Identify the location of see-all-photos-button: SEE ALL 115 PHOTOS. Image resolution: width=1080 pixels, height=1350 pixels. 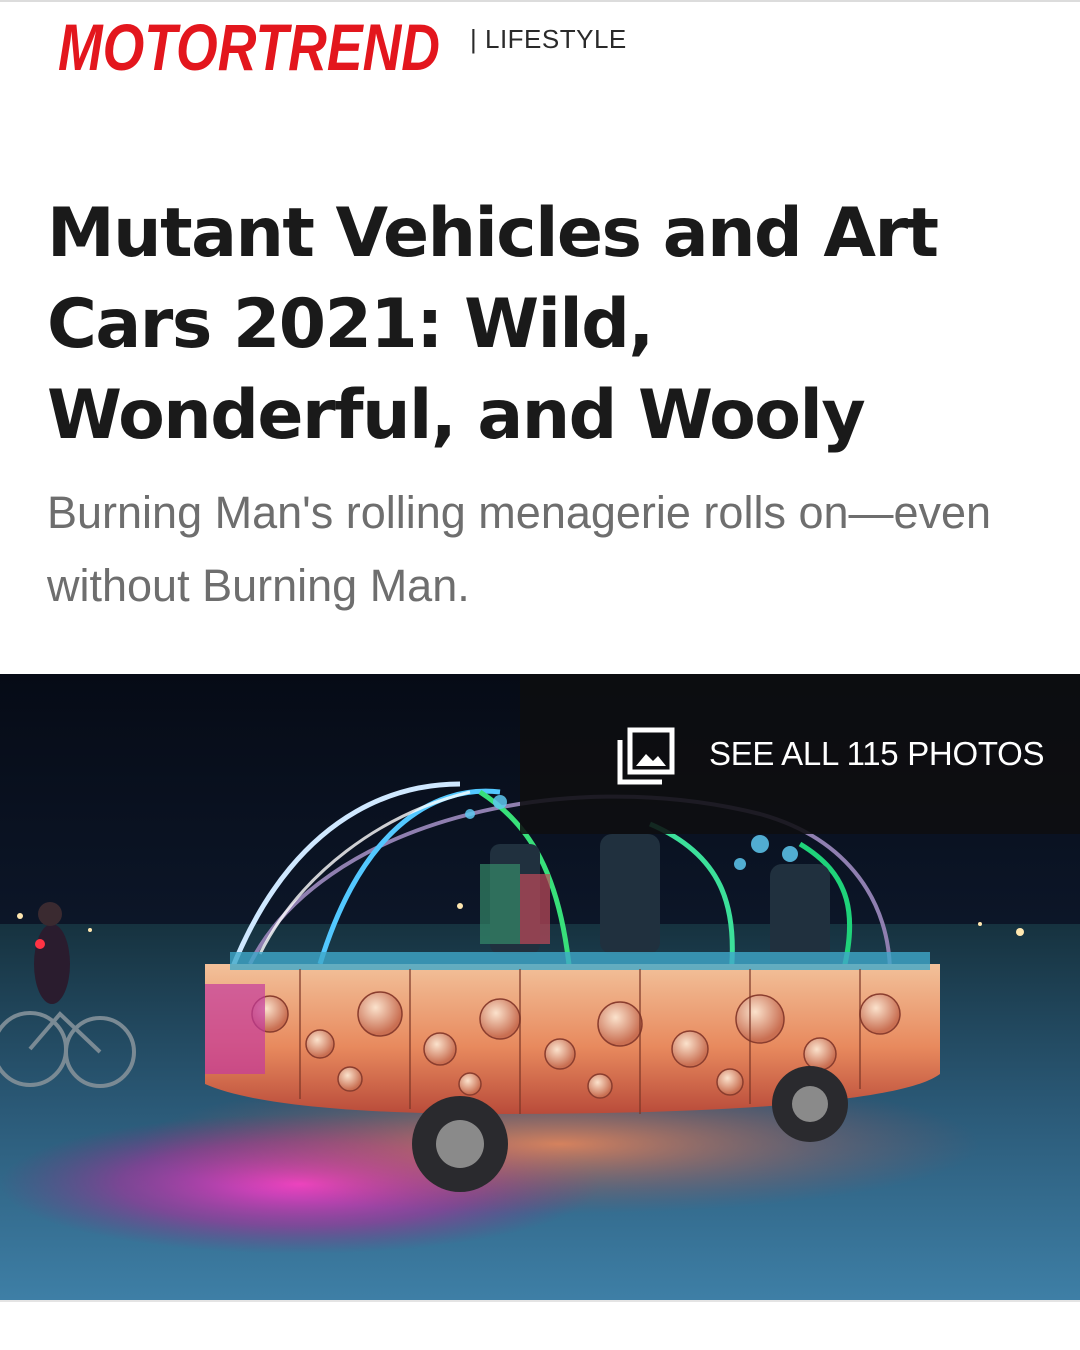
(800, 754).